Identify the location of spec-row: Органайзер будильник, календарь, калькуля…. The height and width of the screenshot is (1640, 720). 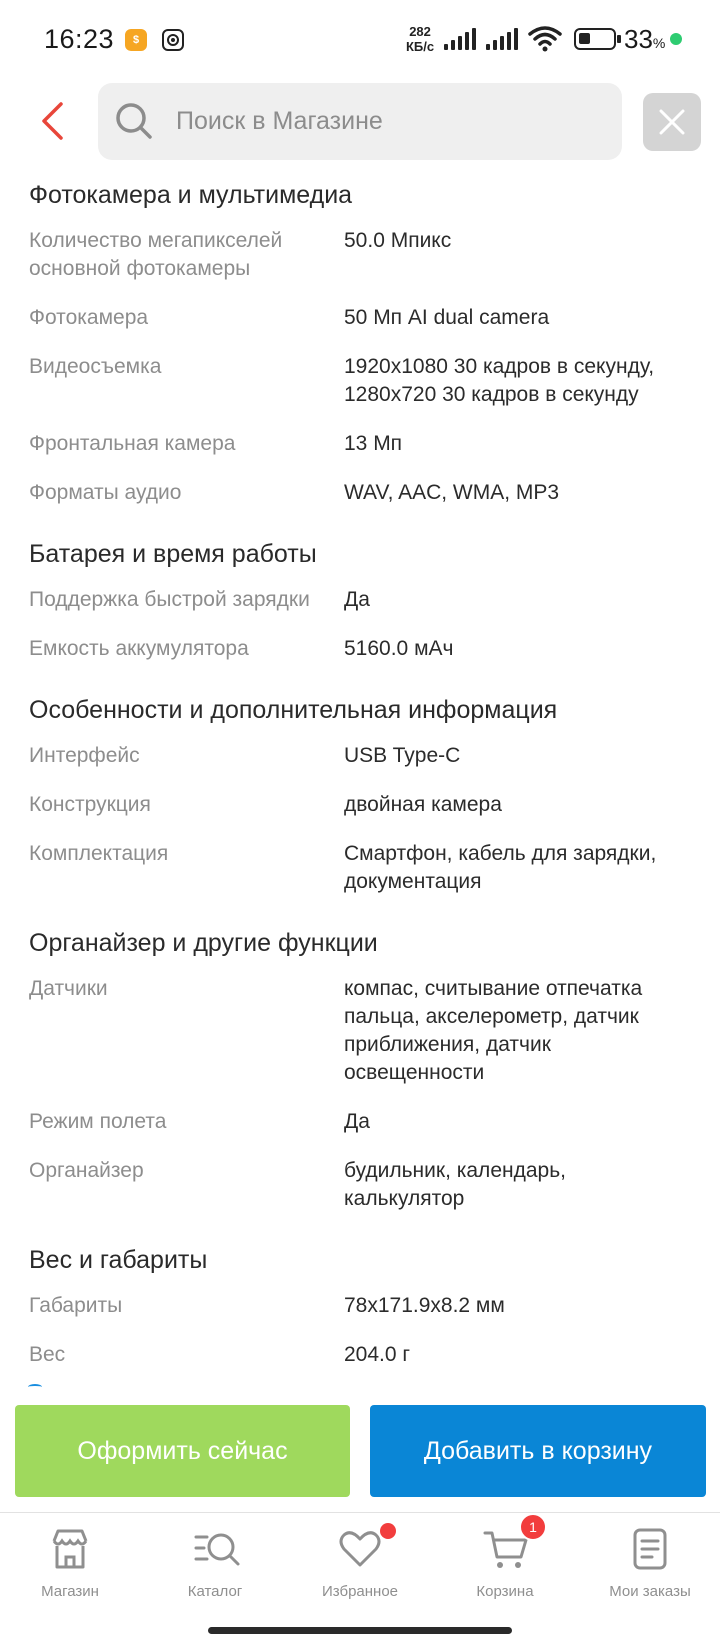
(360, 1192).